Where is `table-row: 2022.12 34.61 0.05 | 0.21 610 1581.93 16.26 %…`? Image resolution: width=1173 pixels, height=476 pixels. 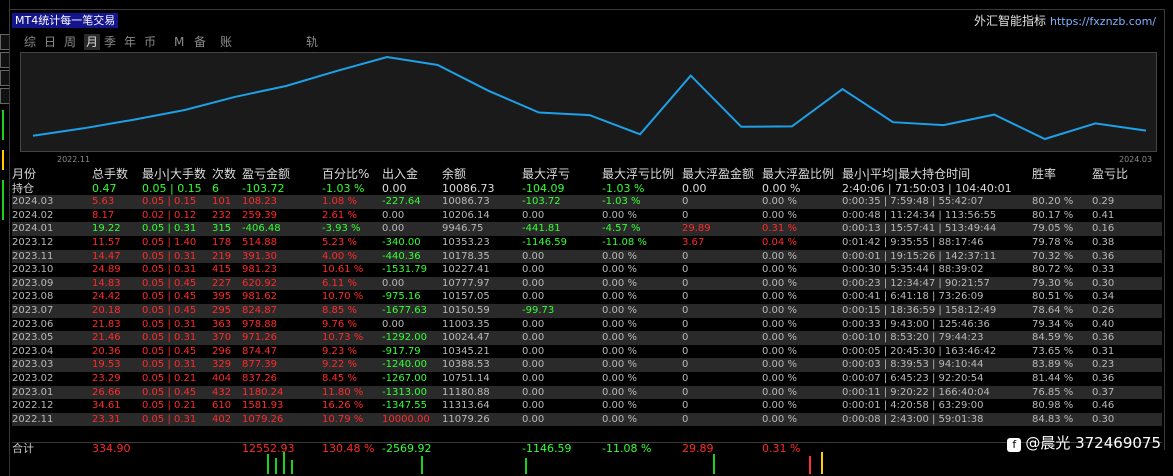
table-row: 2022.12 34.61 0.05 | 0.21 610 1581.93 16.26 %… is located at coordinates (587, 406).